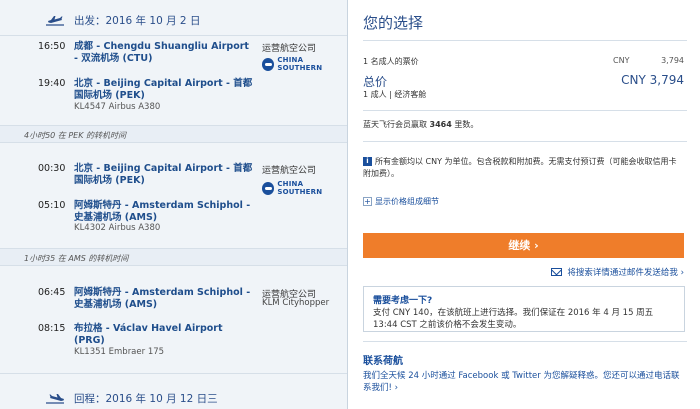  I want to click on miles-value: 3464, so click(440, 124).